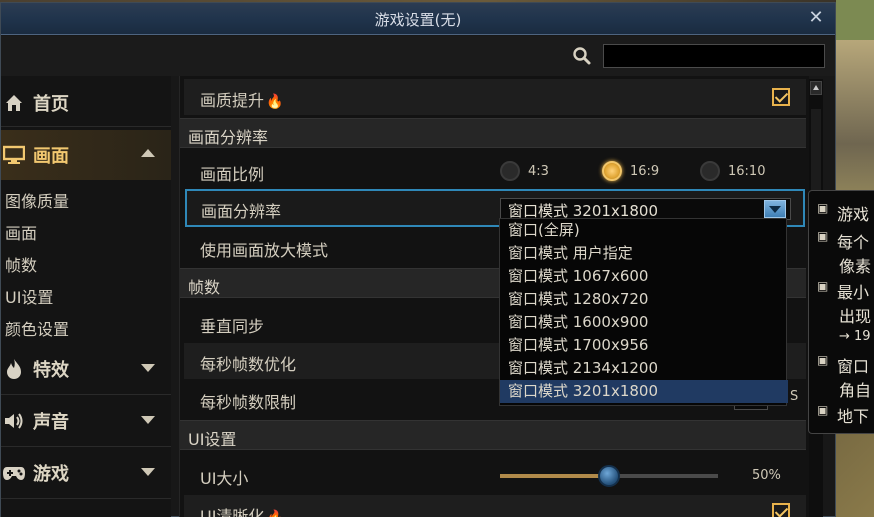  What do you see at coordinates (224, 478) in the screenshot?
I see `setting-label: UI大小` at bounding box center [224, 478].